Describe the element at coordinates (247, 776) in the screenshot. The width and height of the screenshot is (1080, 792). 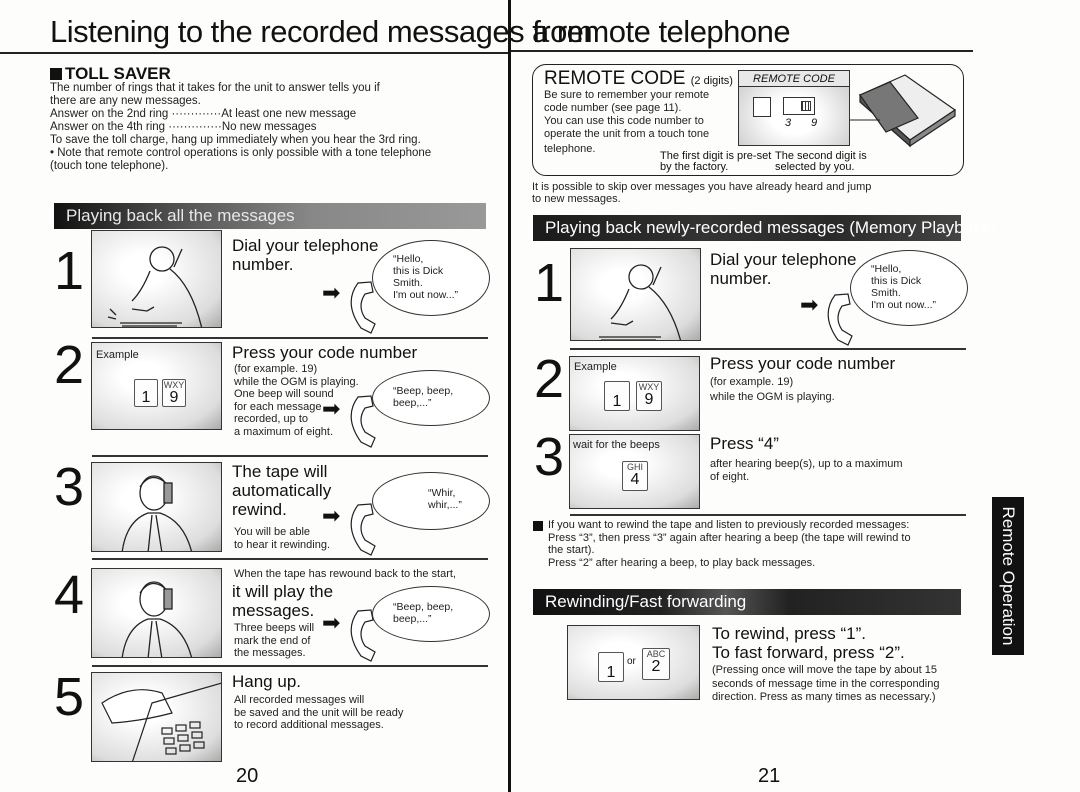
I see `page-number-left: 20` at that location.